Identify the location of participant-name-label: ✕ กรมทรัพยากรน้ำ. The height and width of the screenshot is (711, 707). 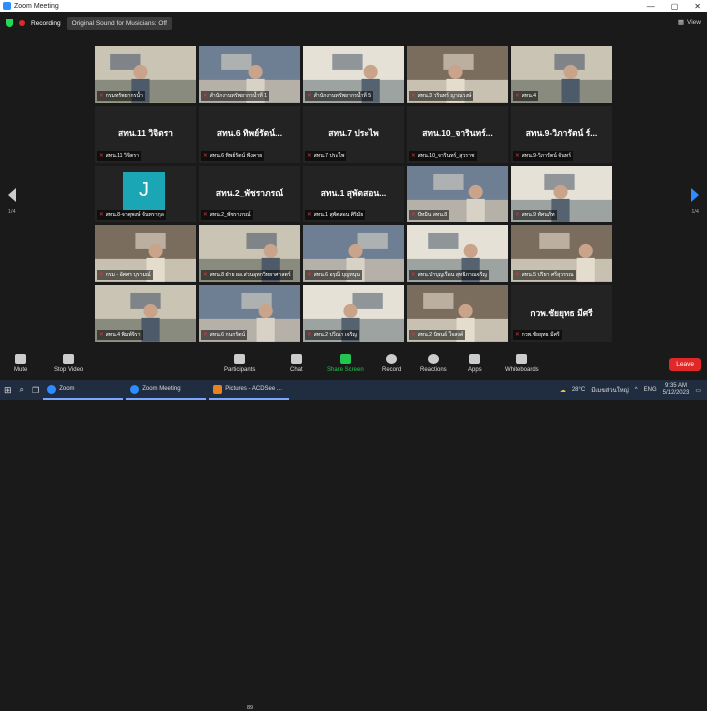
(121, 95).